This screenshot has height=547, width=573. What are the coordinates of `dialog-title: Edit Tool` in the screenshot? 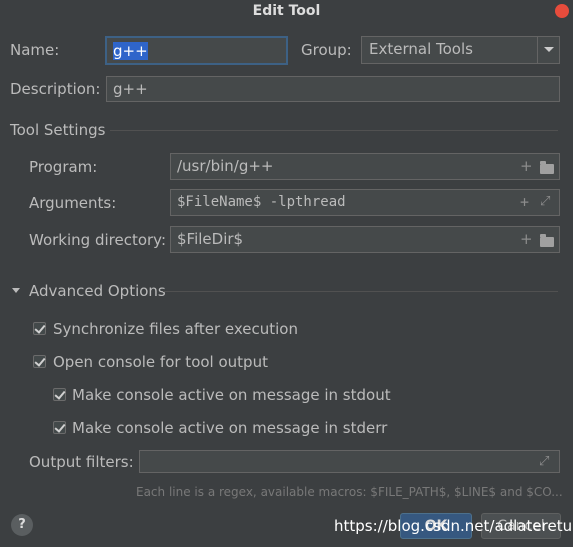 It's located at (286, 11).